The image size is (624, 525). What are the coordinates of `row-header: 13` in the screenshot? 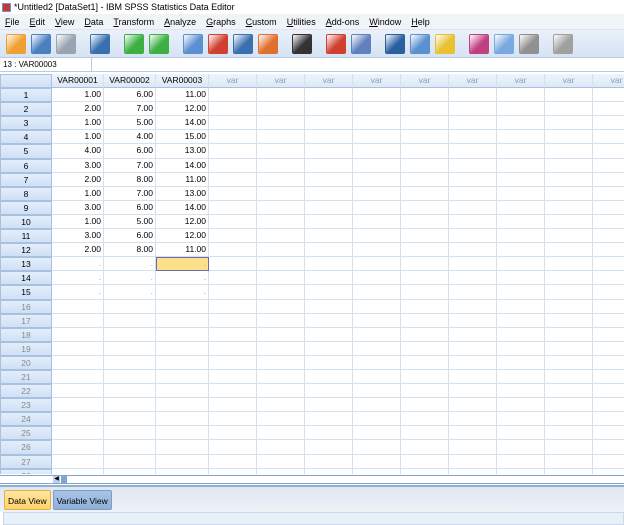 It's located at (26, 264).